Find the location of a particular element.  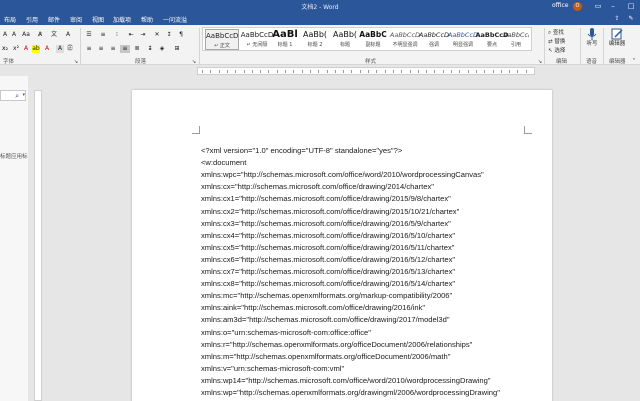

phonetic-guide-icon: 文 is located at coordinates (54, 35).